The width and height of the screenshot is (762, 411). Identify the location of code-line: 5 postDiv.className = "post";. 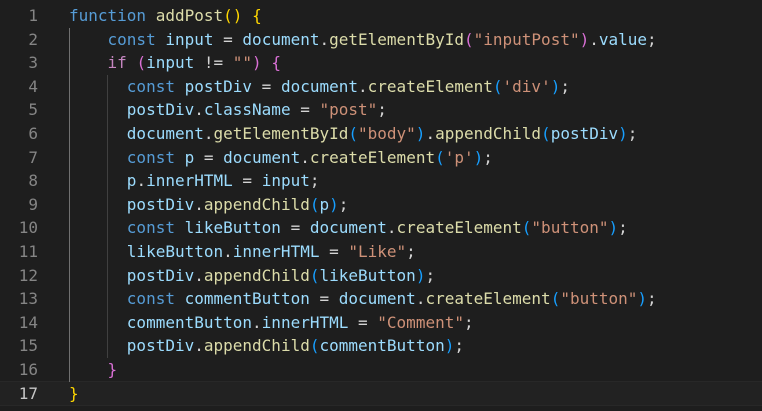
(381, 109).